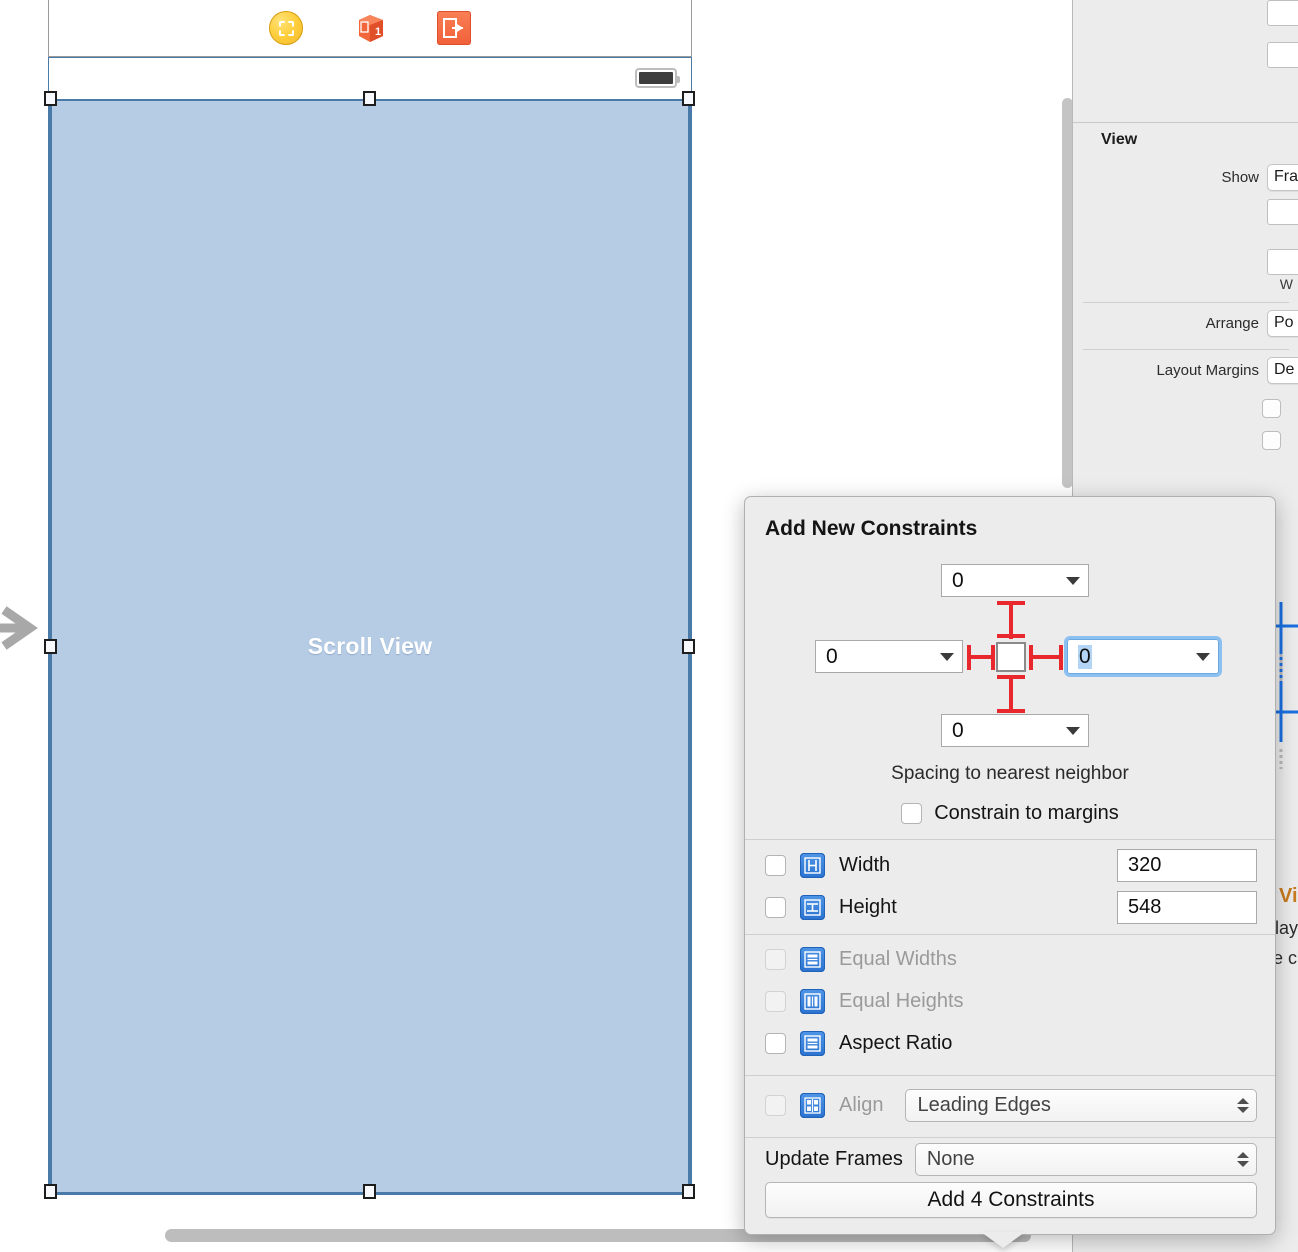 The image size is (1298, 1252). What do you see at coordinates (1015, 730) in the screenshot?
I see `spacing-bottom-field: 0` at bounding box center [1015, 730].